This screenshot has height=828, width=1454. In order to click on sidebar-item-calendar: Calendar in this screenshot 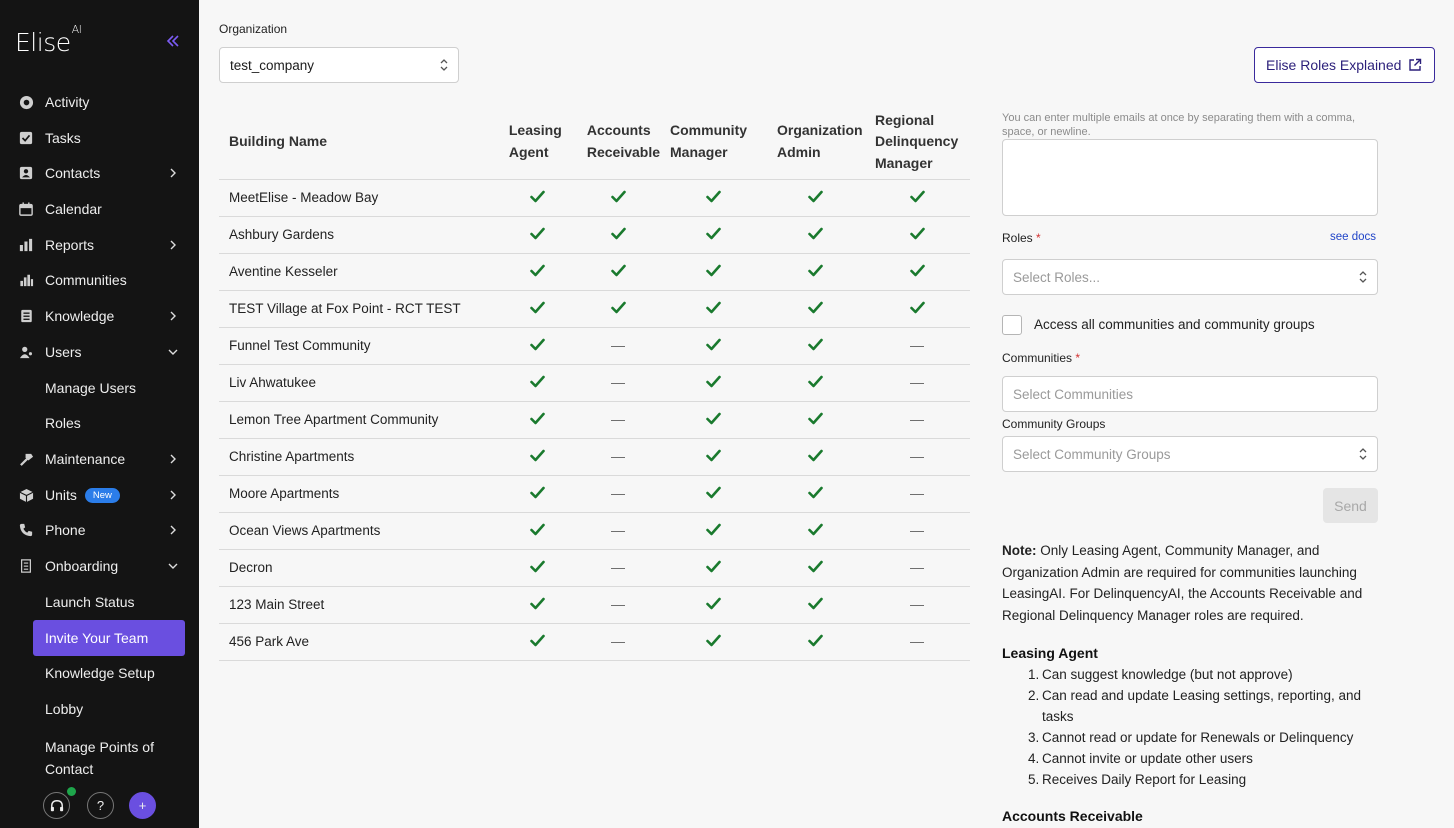, I will do `click(99, 209)`.